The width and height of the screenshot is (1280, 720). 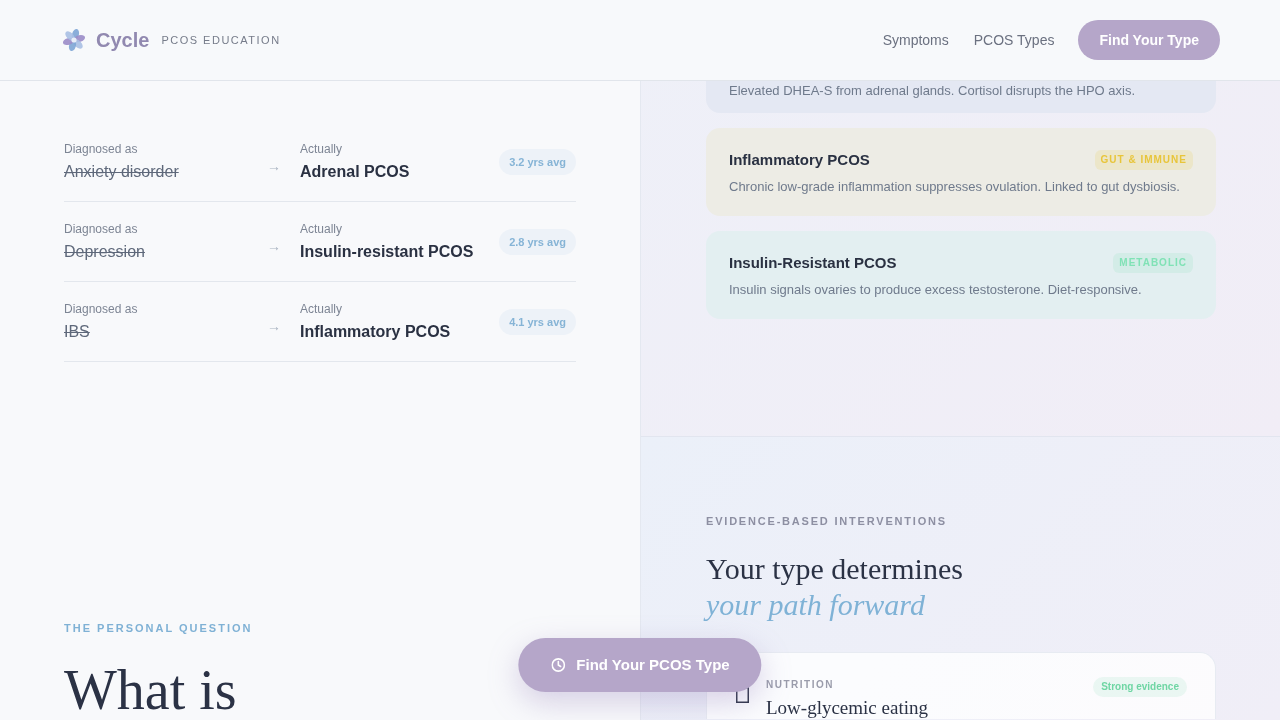 What do you see at coordinates (158, 628) in the screenshot?
I see `section-eyebrow: THE PERSONAL QUESTION` at bounding box center [158, 628].